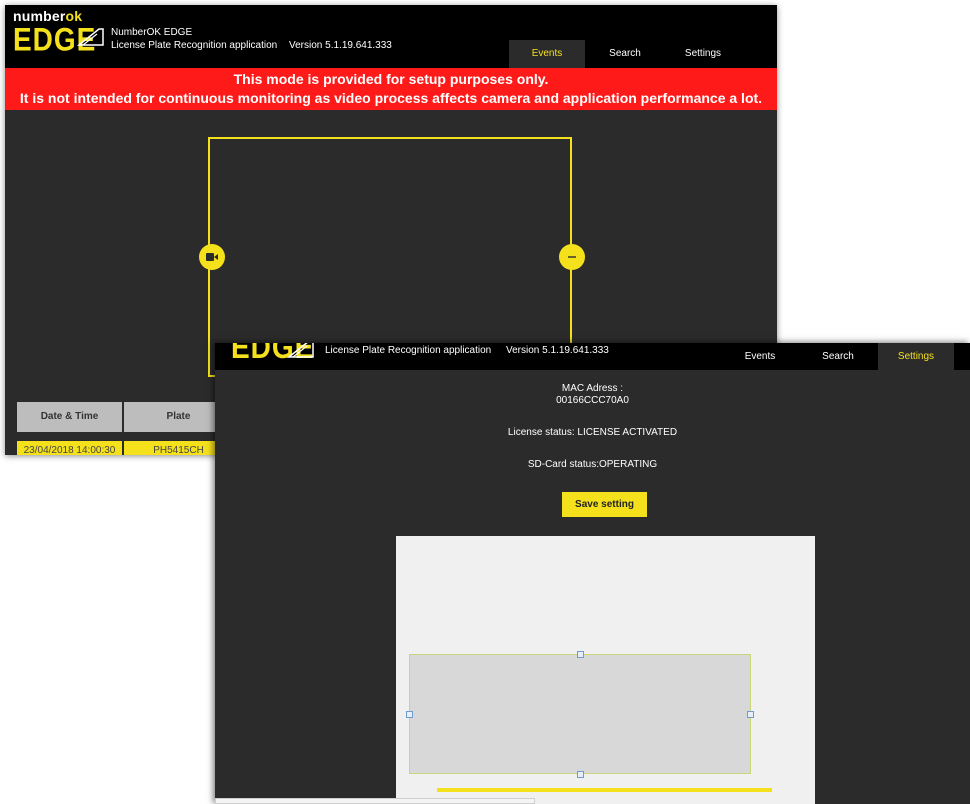  I want to click on save-setting-button: Save setting, so click(604, 504).